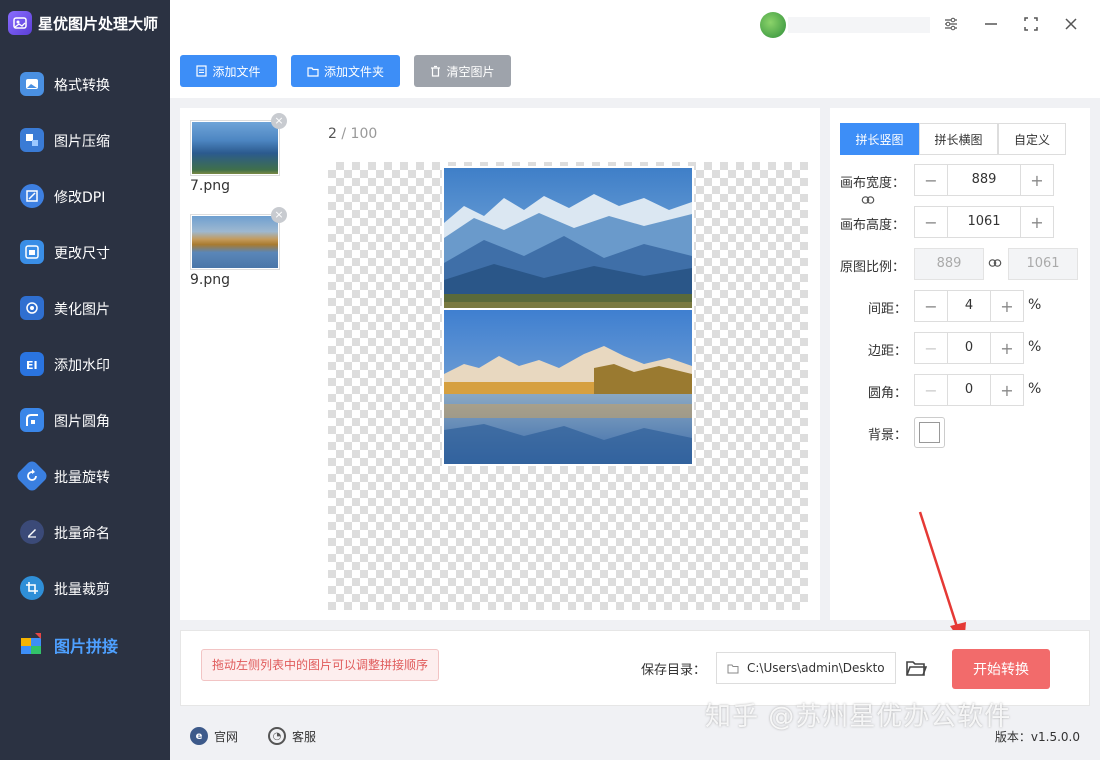 This screenshot has width=1100, height=760. Describe the element at coordinates (82, 142) in the screenshot. I see `sidebar-item-label: 图片压缩` at that location.